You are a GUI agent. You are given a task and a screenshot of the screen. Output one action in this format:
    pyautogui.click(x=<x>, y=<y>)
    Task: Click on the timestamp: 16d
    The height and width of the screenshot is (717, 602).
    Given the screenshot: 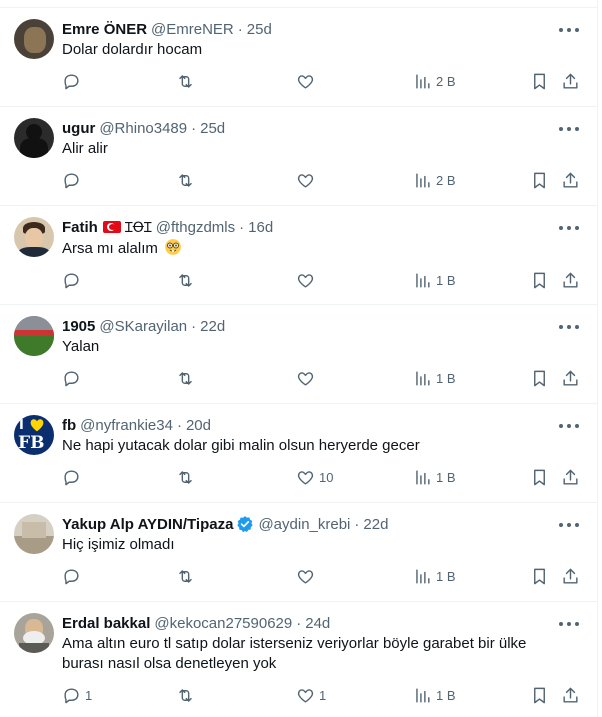 What is the action you would take?
    pyautogui.click(x=260, y=227)
    